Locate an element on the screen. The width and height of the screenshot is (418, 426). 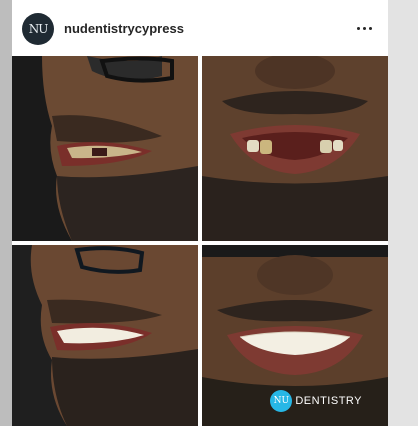
clinic-watermark: NU DENTISTRY is located at coordinates (316, 401).